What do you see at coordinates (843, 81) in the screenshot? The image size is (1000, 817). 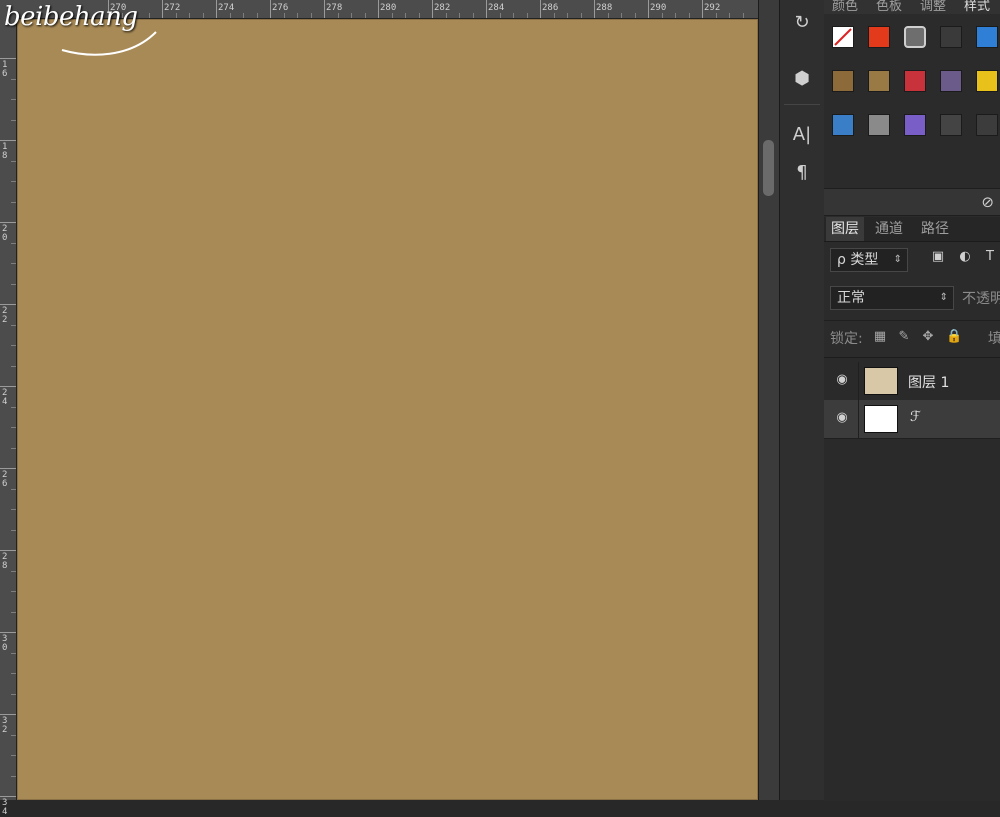 I see `brown-texture-style-swatch` at bounding box center [843, 81].